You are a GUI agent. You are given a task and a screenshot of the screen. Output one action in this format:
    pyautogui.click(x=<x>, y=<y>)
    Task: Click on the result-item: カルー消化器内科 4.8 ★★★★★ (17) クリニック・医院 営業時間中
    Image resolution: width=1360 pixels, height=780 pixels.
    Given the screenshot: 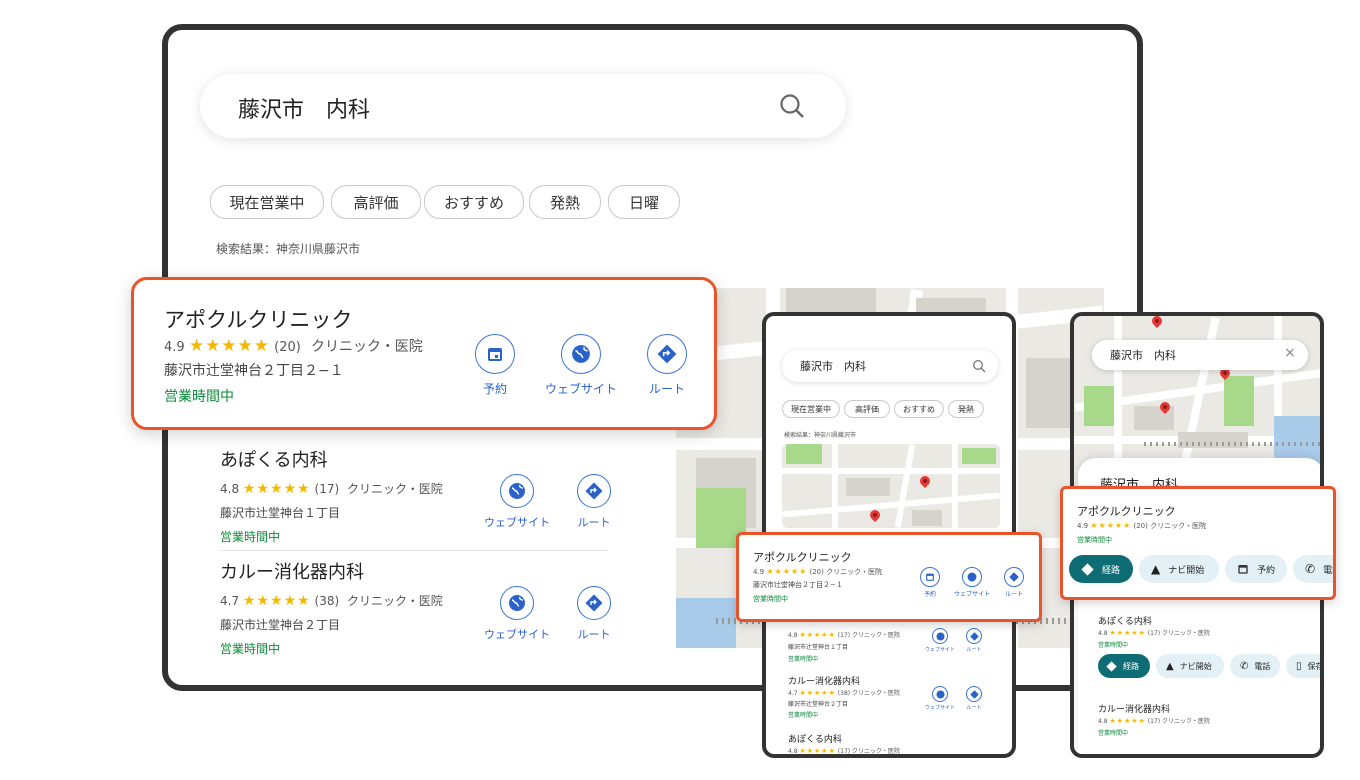 What is the action you would take?
    pyautogui.click(x=1209, y=722)
    